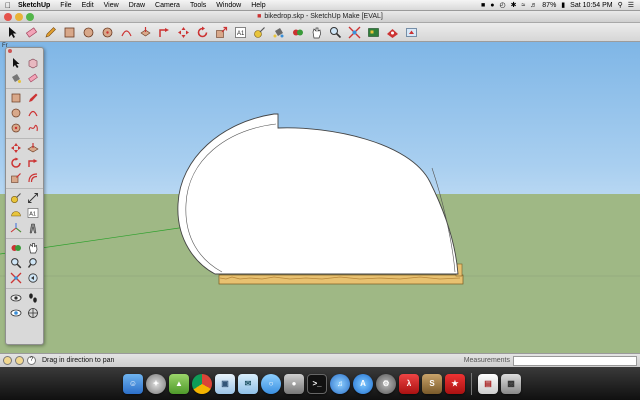 The image size is (640, 400). Describe the element at coordinates (363, 383) in the screenshot. I see `app-store-icon: A` at that location.